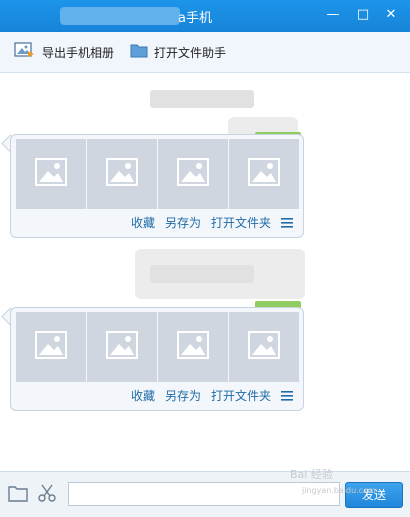 The image size is (410, 517). What do you see at coordinates (47, 495) in the screenshot?
I see `scissors-icon` at bounding box center [47, 495].